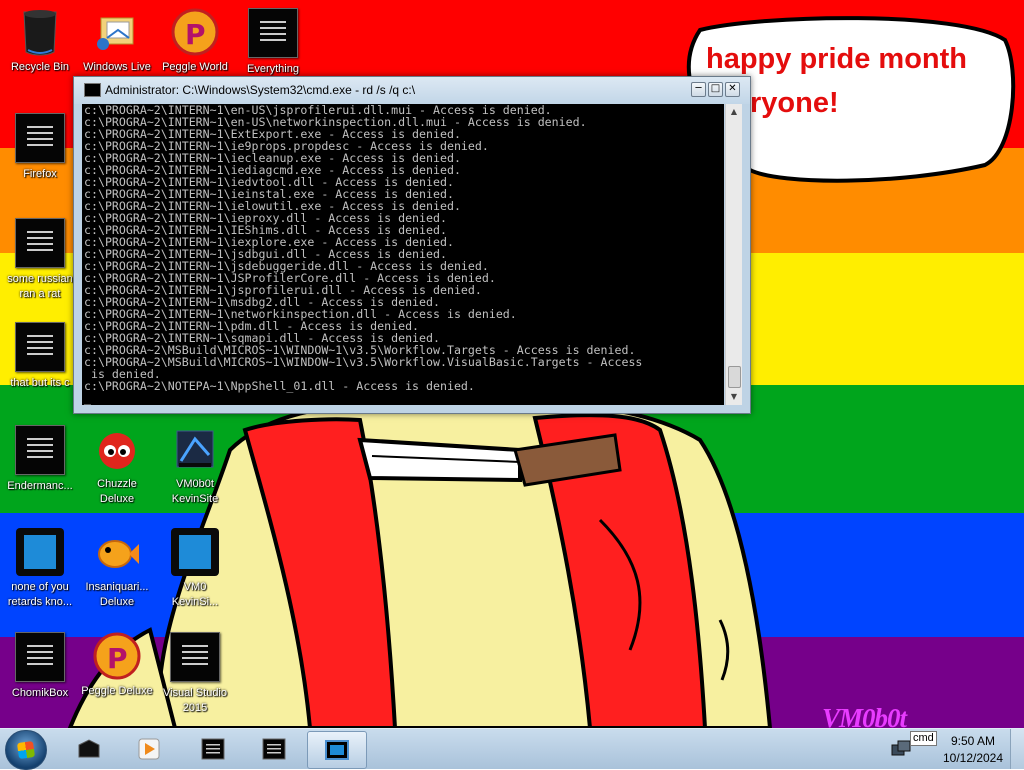  I want to click on desktop-icon-label: ChomikBox, so click(40, 693).